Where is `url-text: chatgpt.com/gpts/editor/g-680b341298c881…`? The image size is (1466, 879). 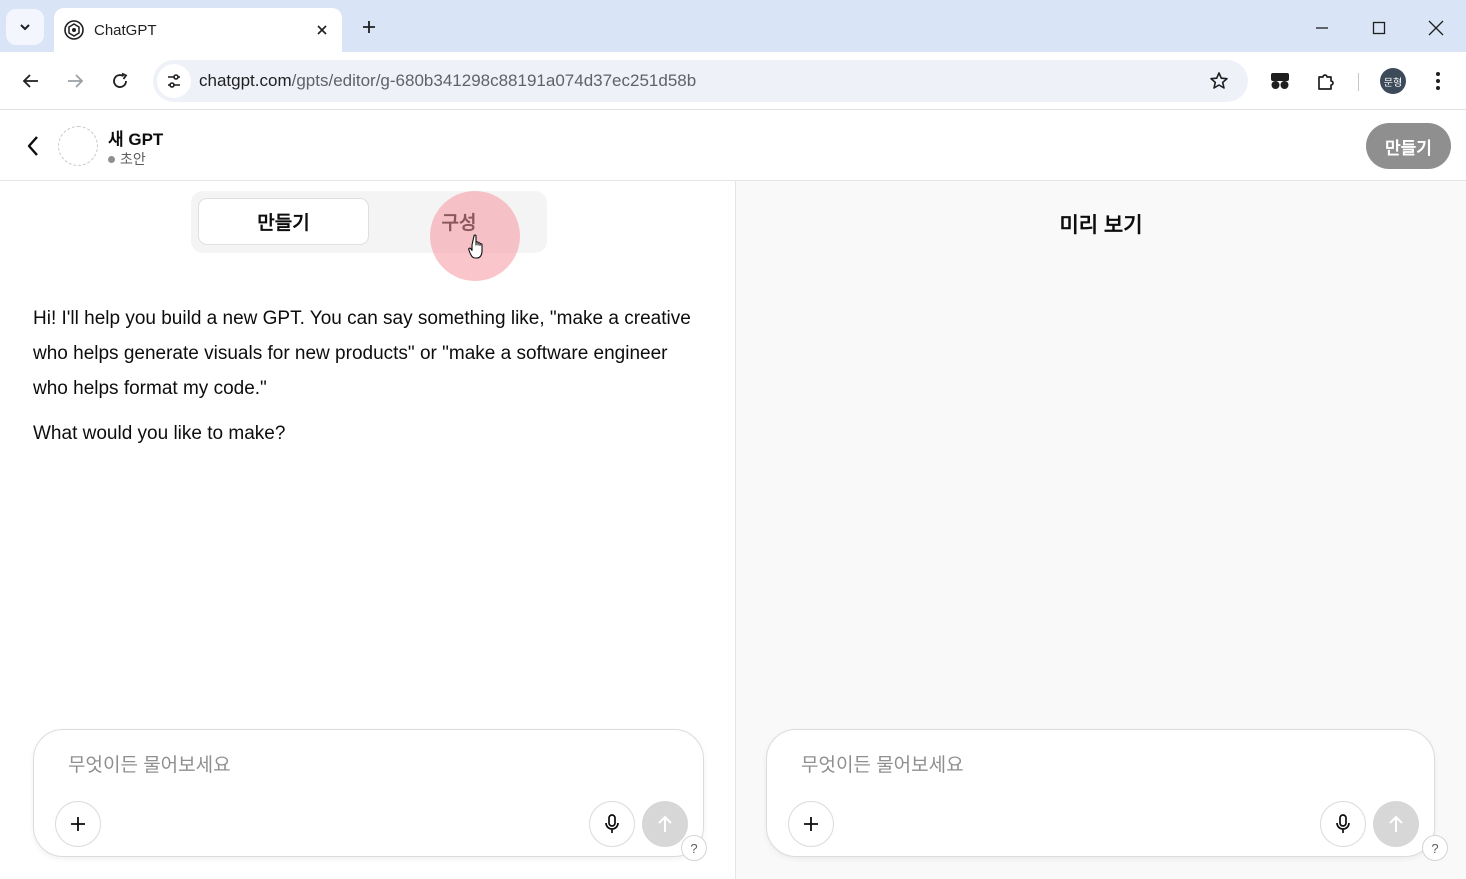
url-text: chatgpt.com/gpts/editor/g-680b341298c881… is located at coordinates (700, 81).